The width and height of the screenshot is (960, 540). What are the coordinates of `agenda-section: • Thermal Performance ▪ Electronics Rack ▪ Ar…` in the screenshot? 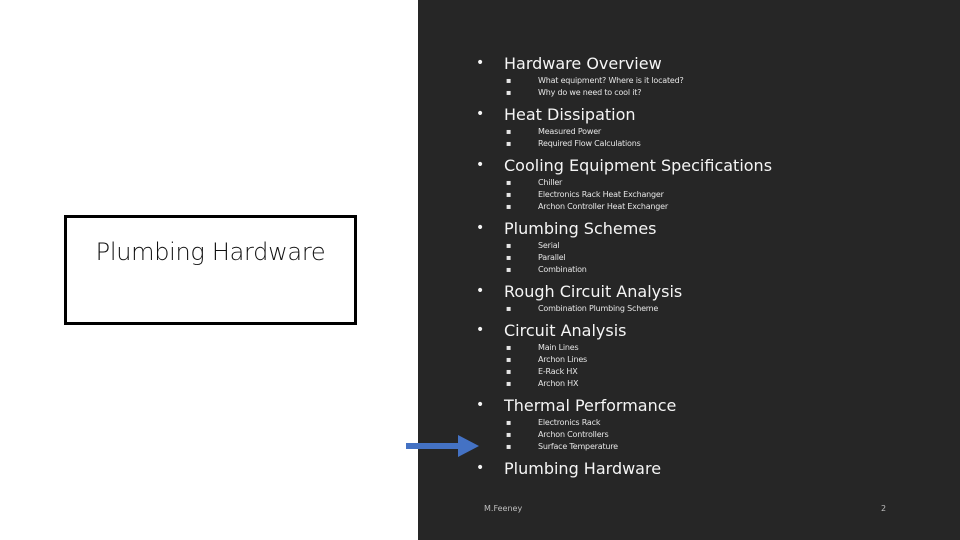 It's located at (709, 423).